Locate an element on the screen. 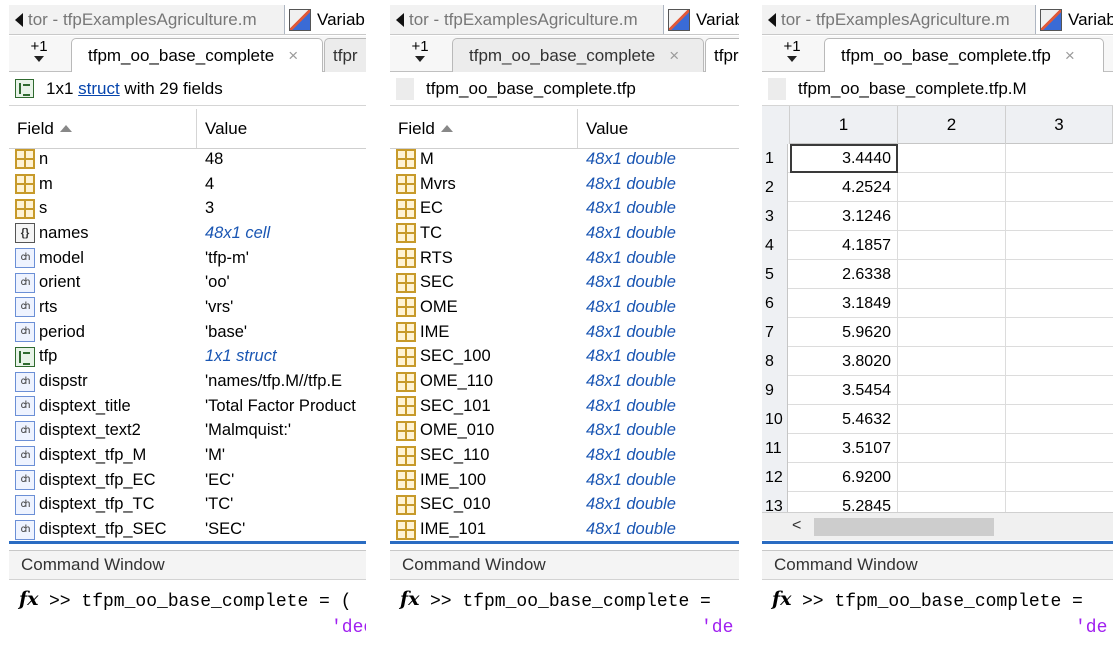 The image size is (1113, 645). table-row: ch disptext_text2 'Malmquist:' is located at coordinates (187, 431).